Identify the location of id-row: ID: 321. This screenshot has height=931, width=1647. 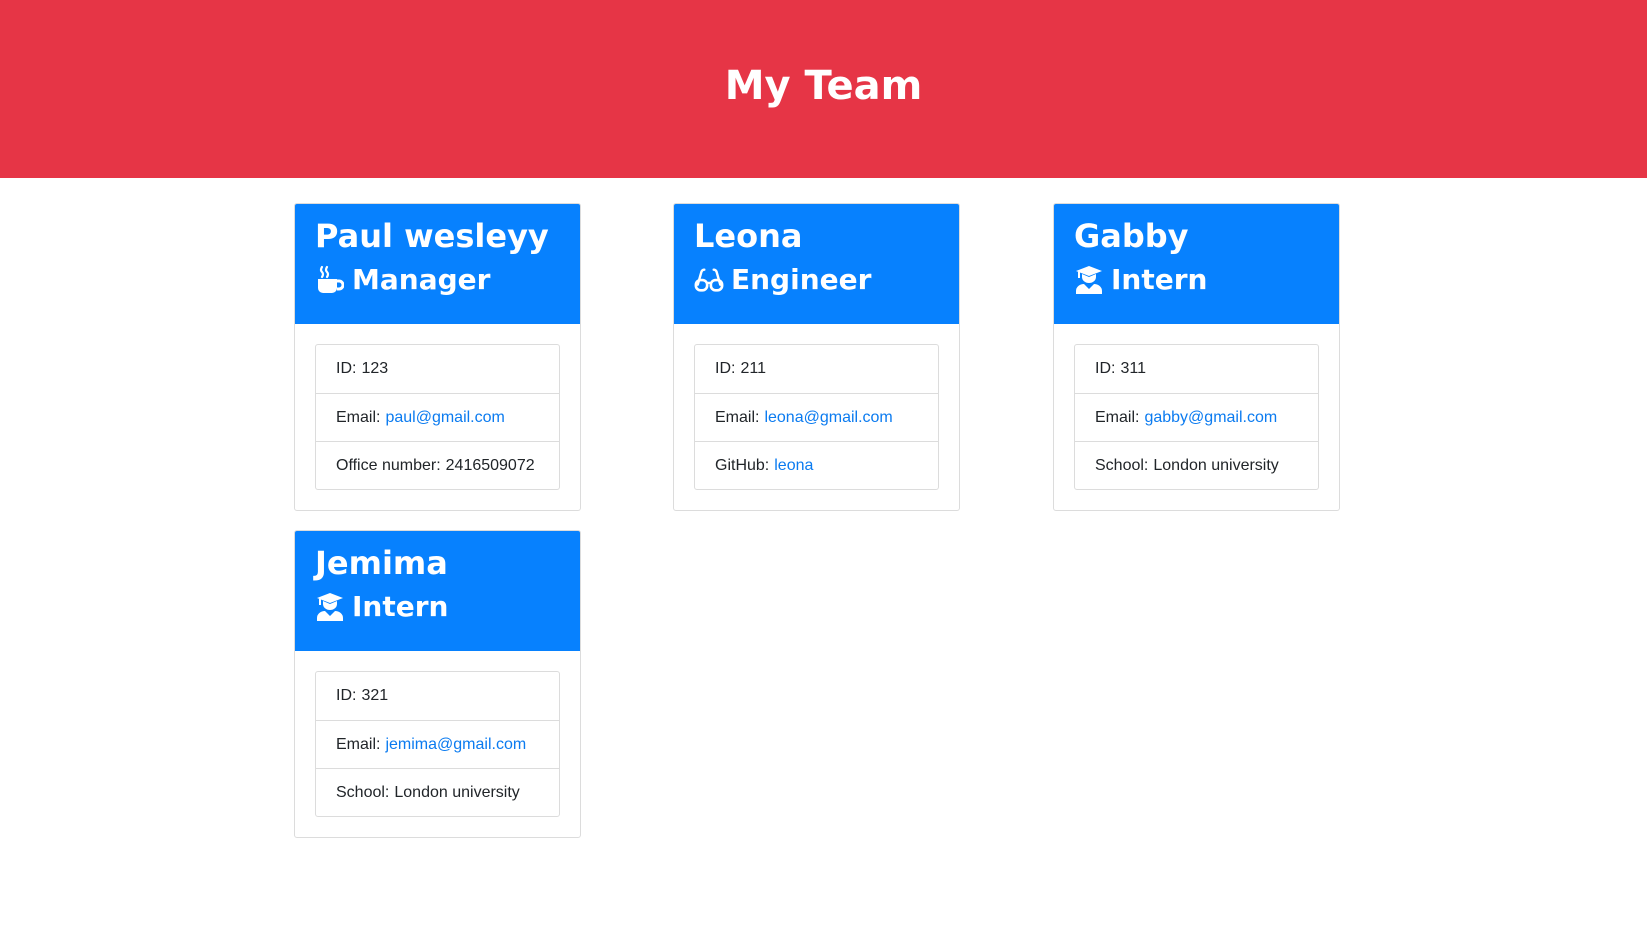
(437, 696).